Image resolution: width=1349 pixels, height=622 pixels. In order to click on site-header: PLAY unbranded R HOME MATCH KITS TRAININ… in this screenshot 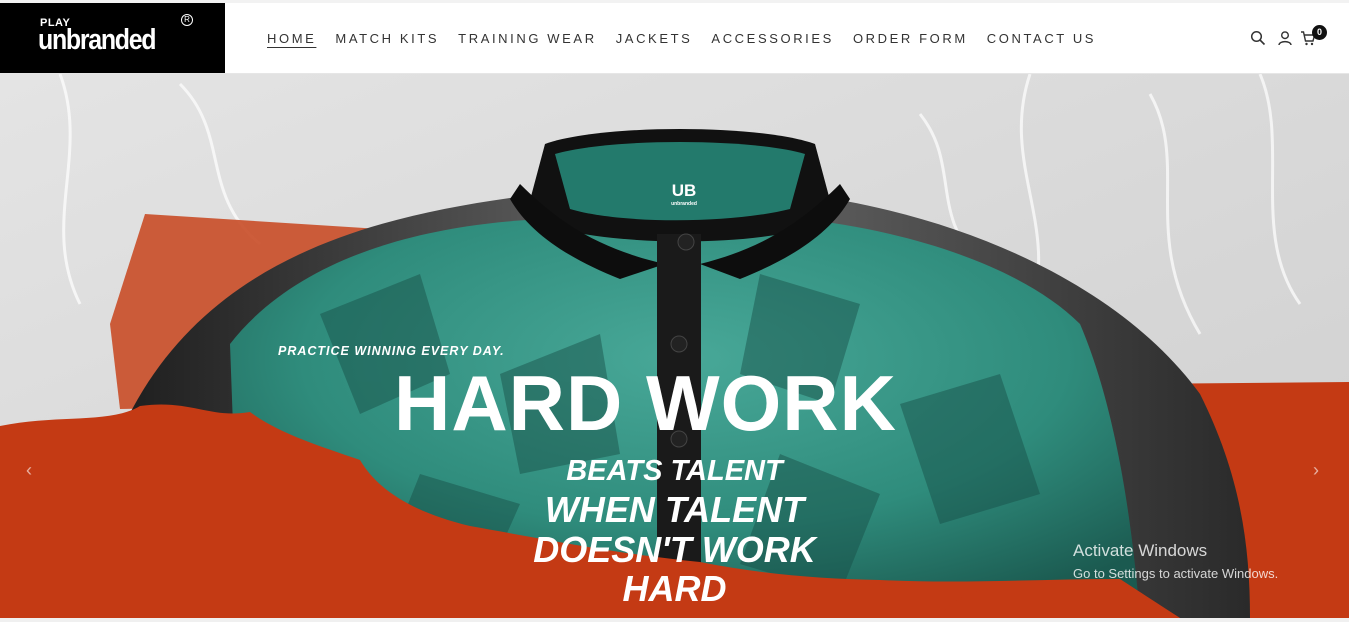, I will do `click(674, 38)`.